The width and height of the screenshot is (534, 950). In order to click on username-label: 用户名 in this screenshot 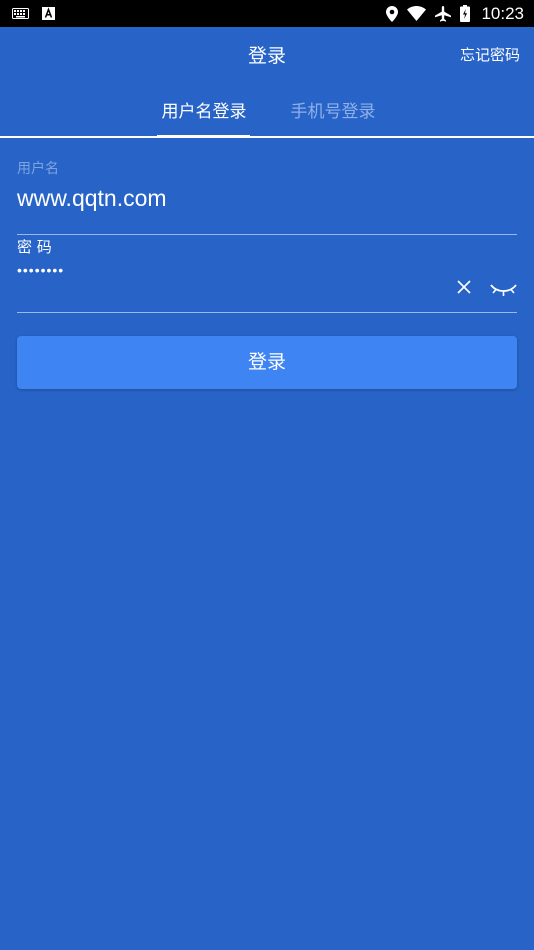, I will do `click(38, 169)`.